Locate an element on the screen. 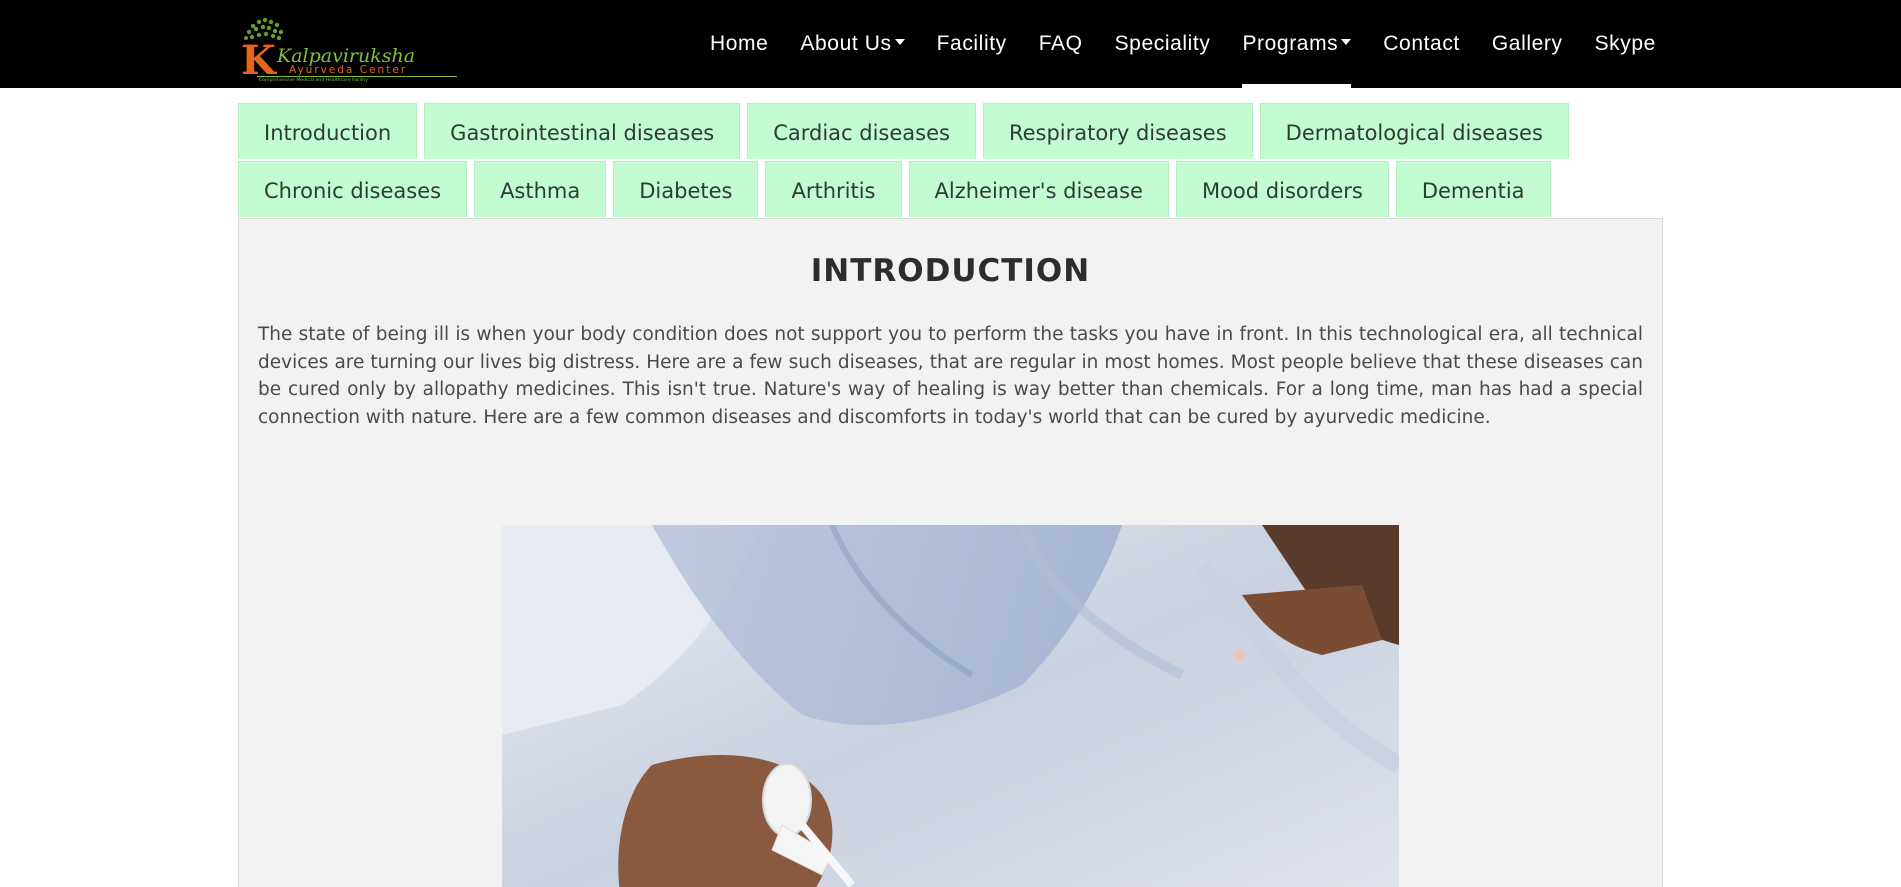 This screenshot has height=887, width=1901. nav-gallery: Gallery is located at coordinates (1527, 44).